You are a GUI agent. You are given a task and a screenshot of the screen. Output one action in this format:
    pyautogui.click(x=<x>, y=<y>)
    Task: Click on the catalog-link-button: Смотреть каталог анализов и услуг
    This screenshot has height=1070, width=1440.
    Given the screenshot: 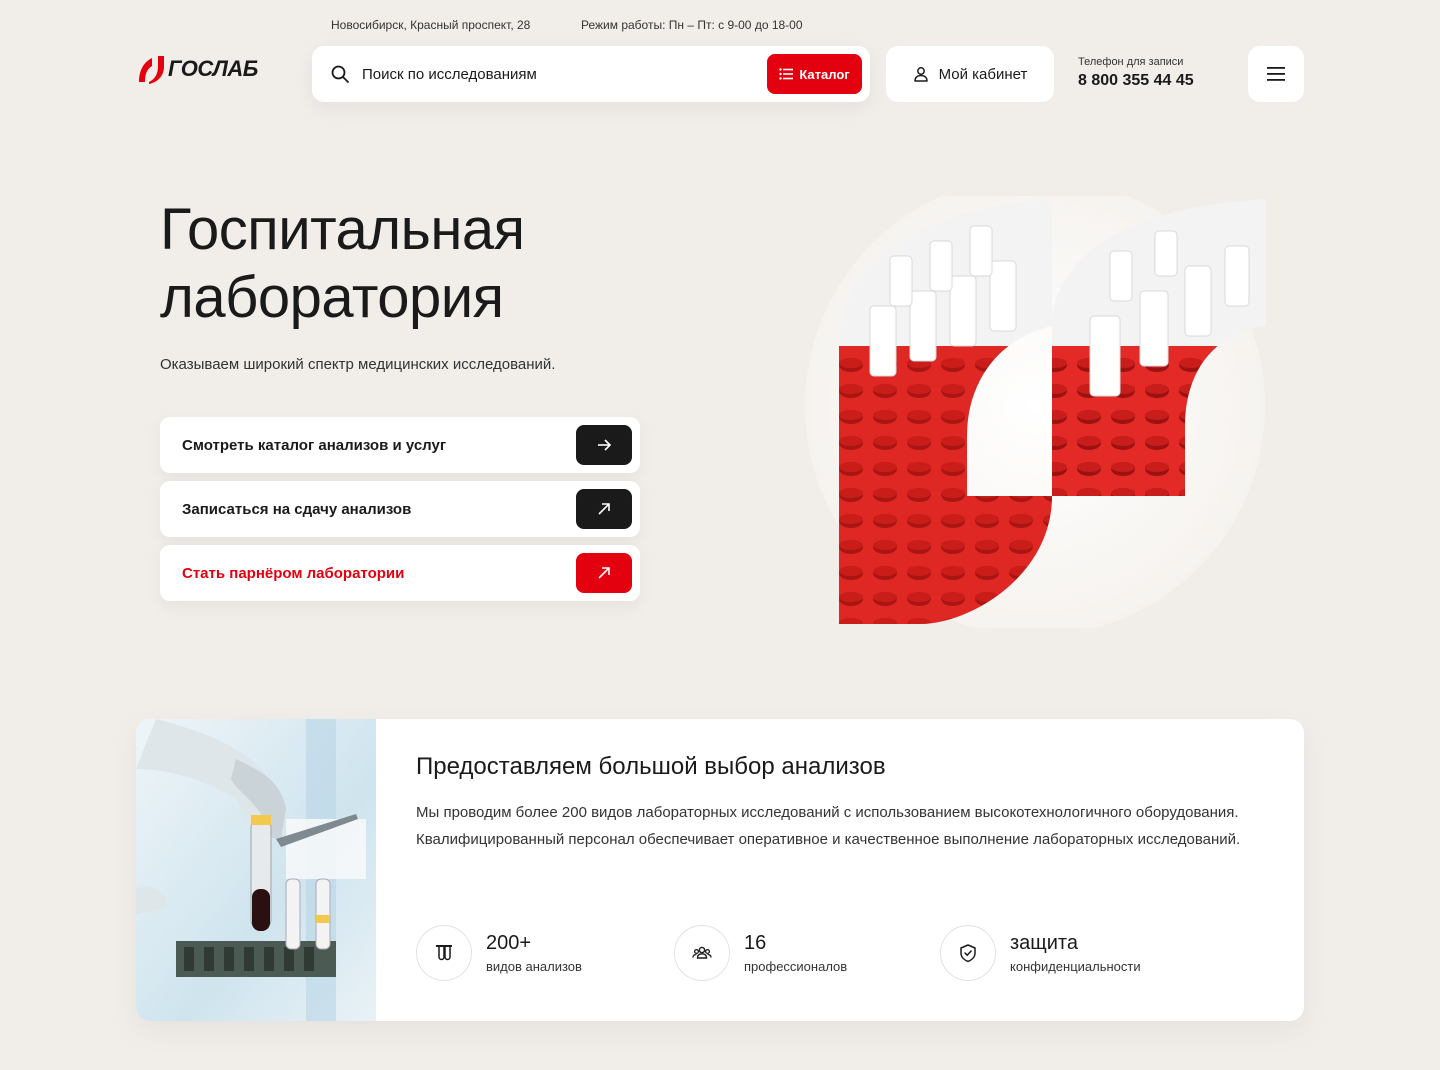 What is the action you would take?
    pyautogui.click(x=400, y=445)
    